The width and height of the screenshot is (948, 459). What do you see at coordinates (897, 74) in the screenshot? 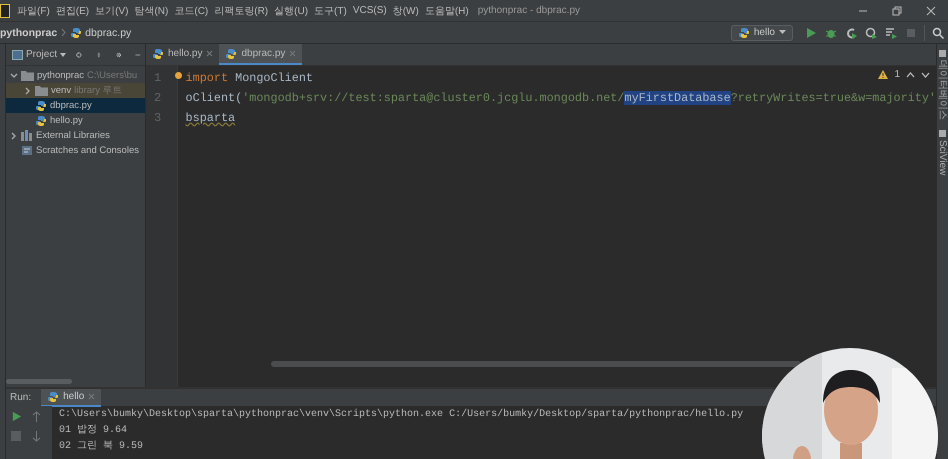
I see `warning-count: 1` at bounding box center [897, 74].